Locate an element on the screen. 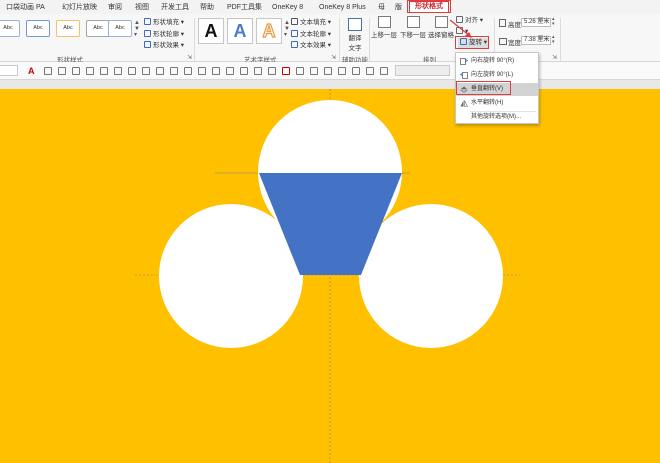 Image resolution: width=660 pixels, height=463 pixels. rotate-highlight-box is located at coordinates (472, 42).